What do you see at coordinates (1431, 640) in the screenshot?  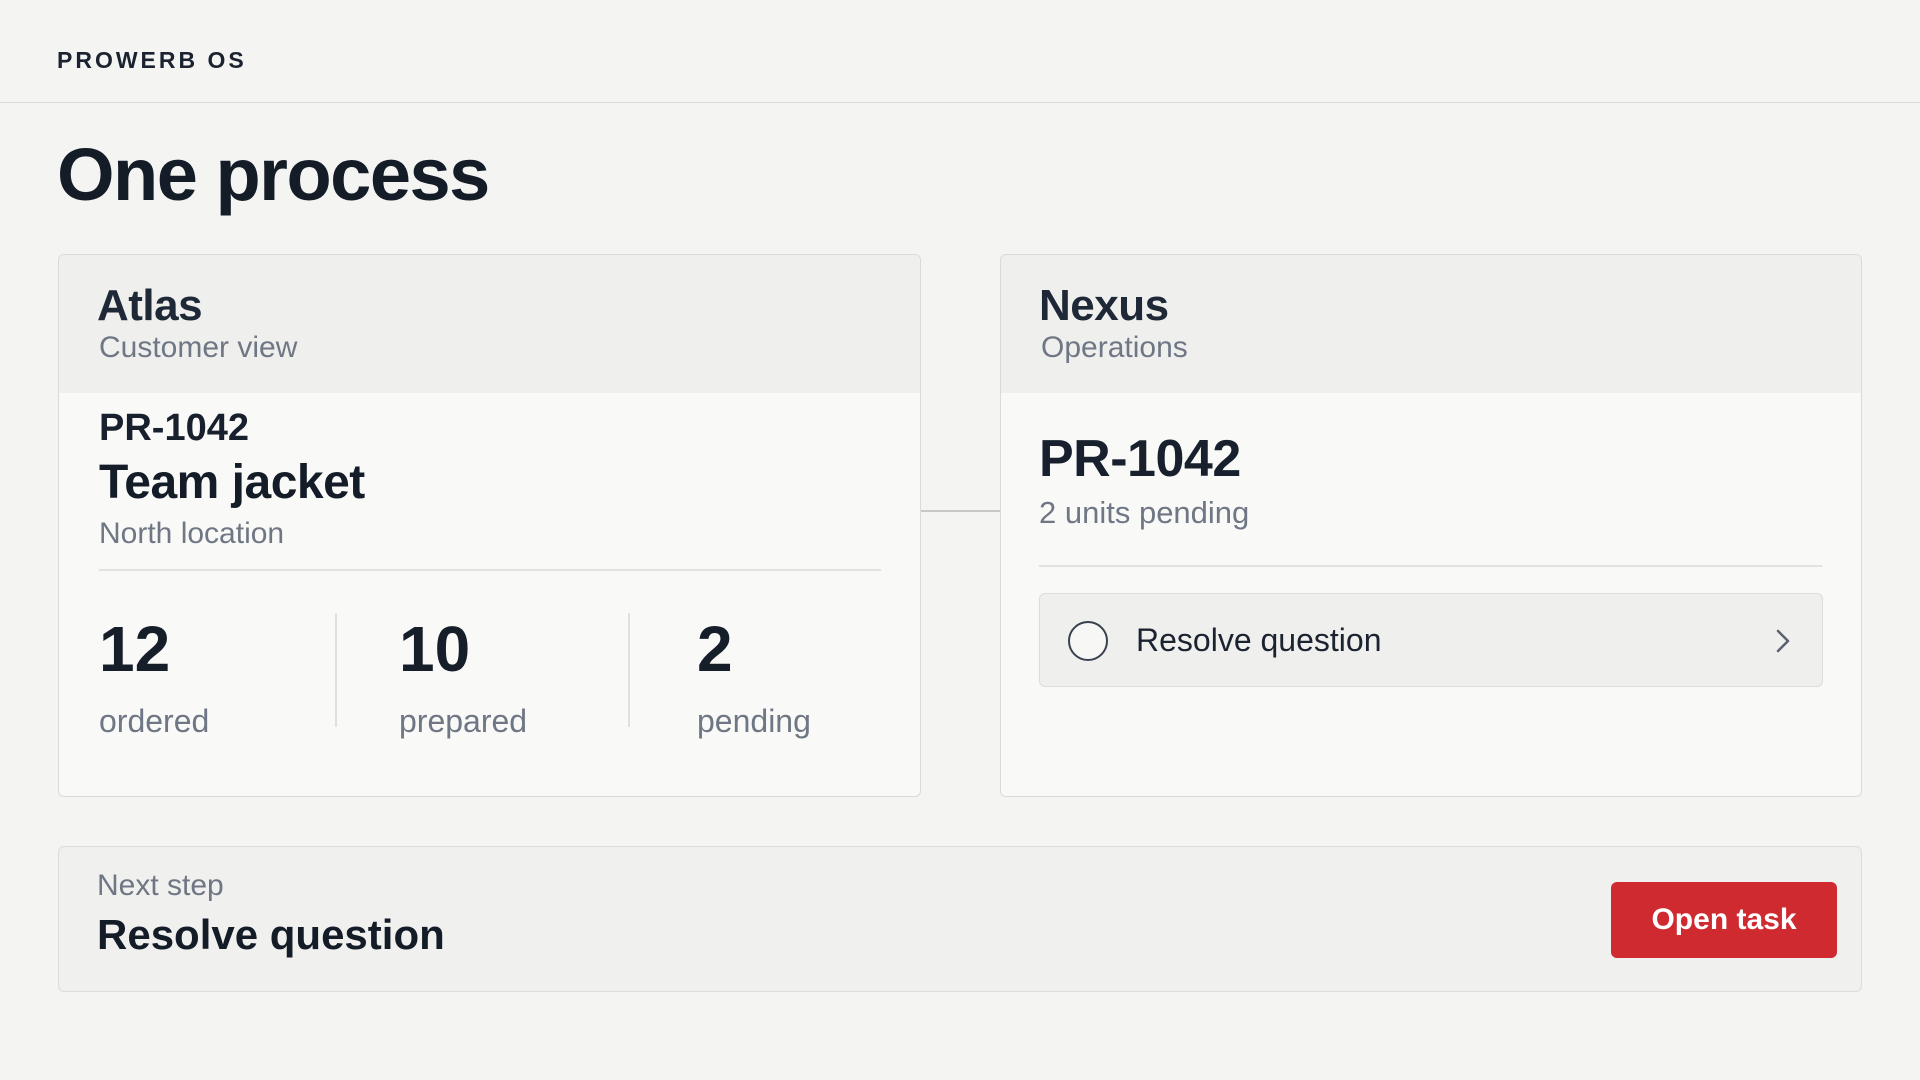 I see `task-item-resolve-question: Resolve question` at bounding box center [1431, 640].